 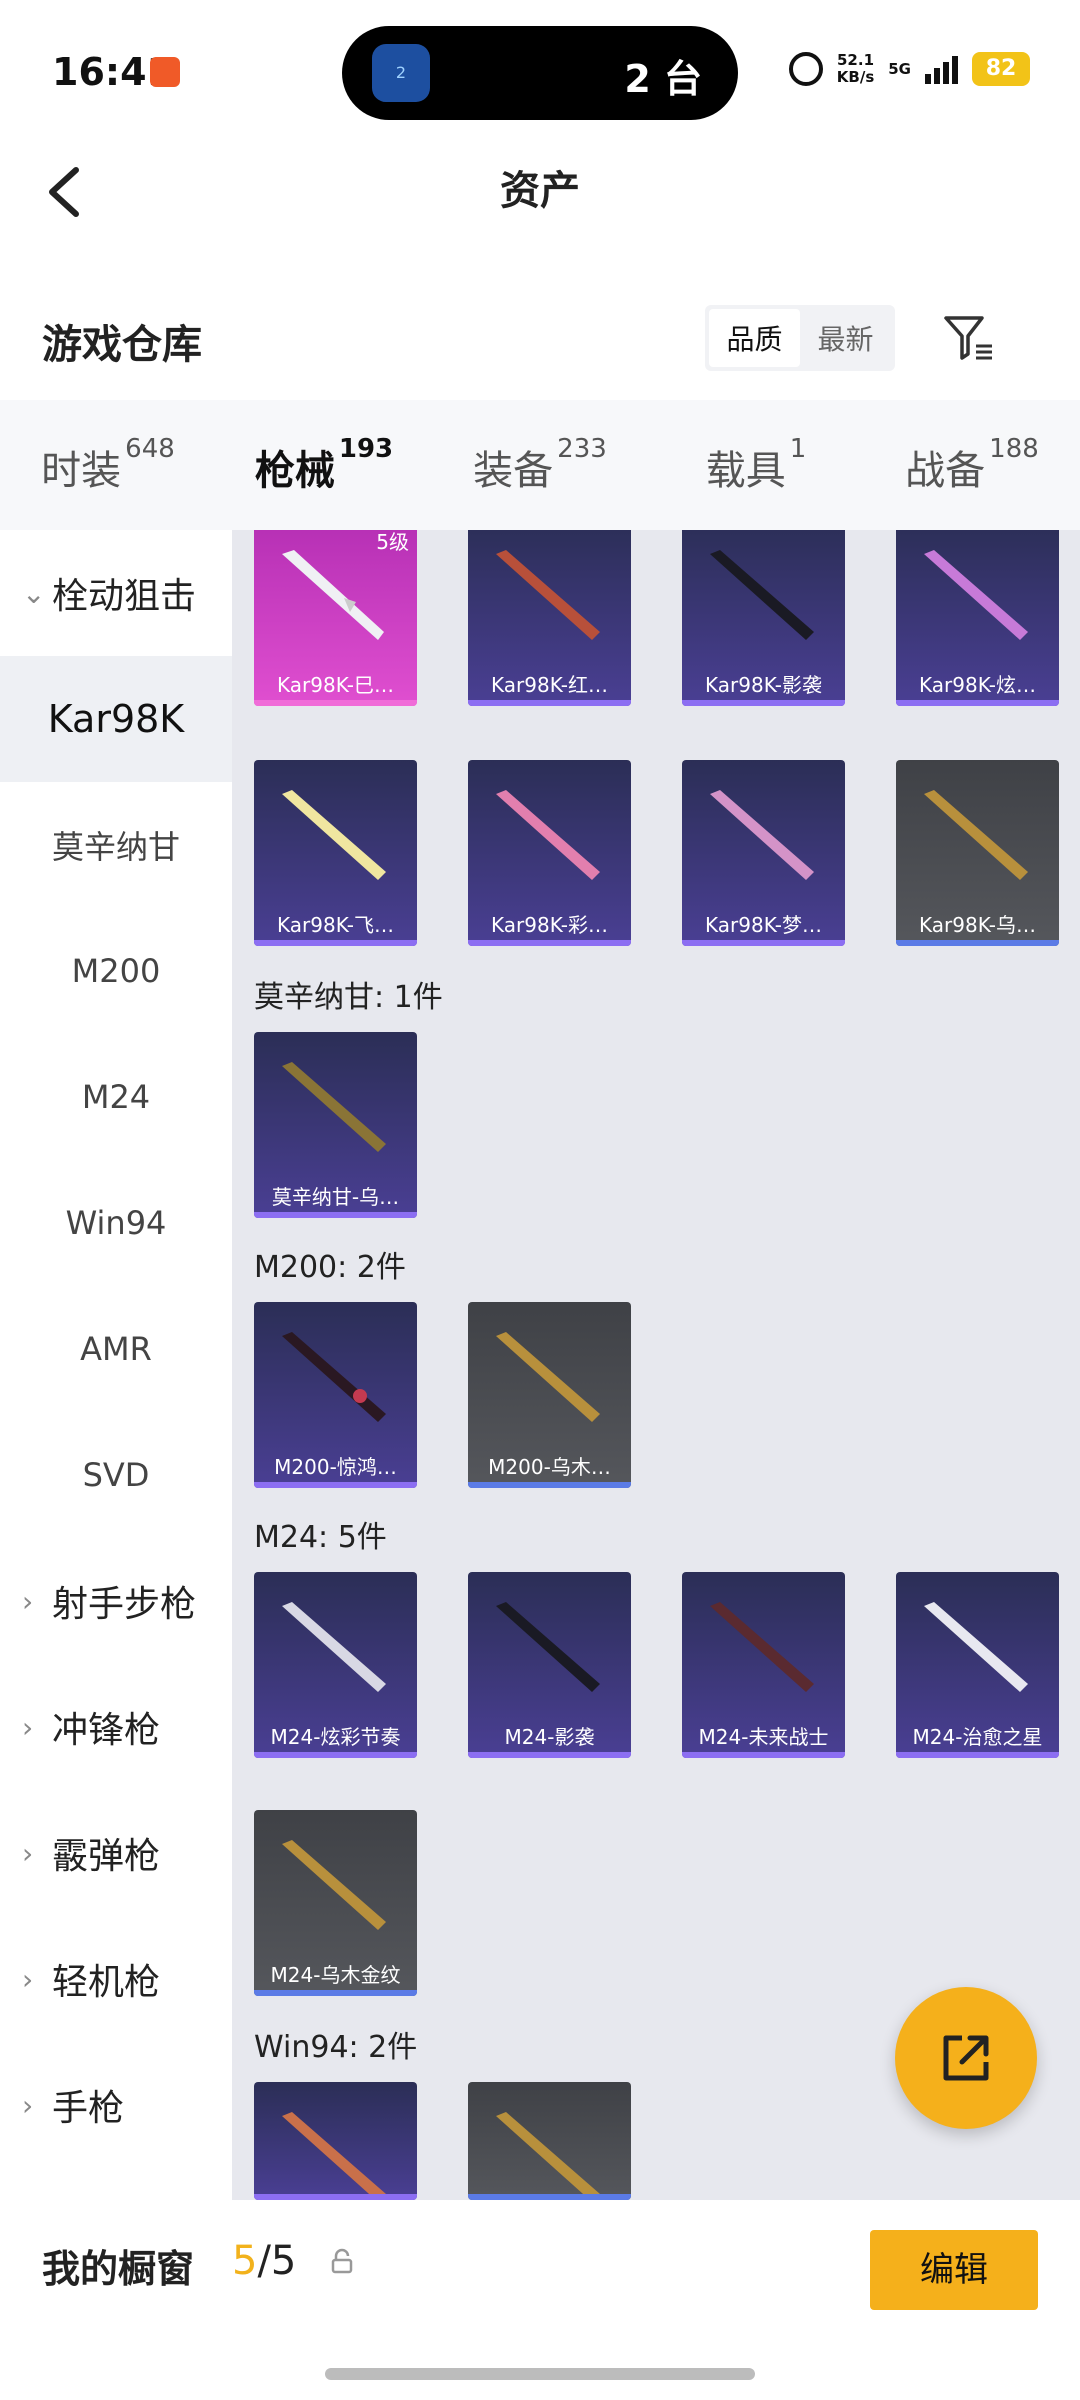 What do you see at coordinates (116, 719) in the screenshot?
I see `sidebar-item-kar98k: Kar98K` at bounding box center [116, 719].